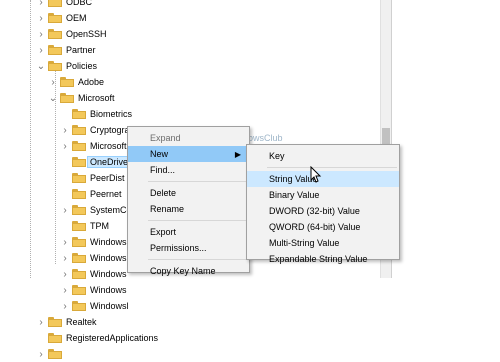 This screenshot has height=362, width=500. Describe the element at coordinates (188, 193) in the screenshot. I see `menu-item-delete: Delete` at that location.